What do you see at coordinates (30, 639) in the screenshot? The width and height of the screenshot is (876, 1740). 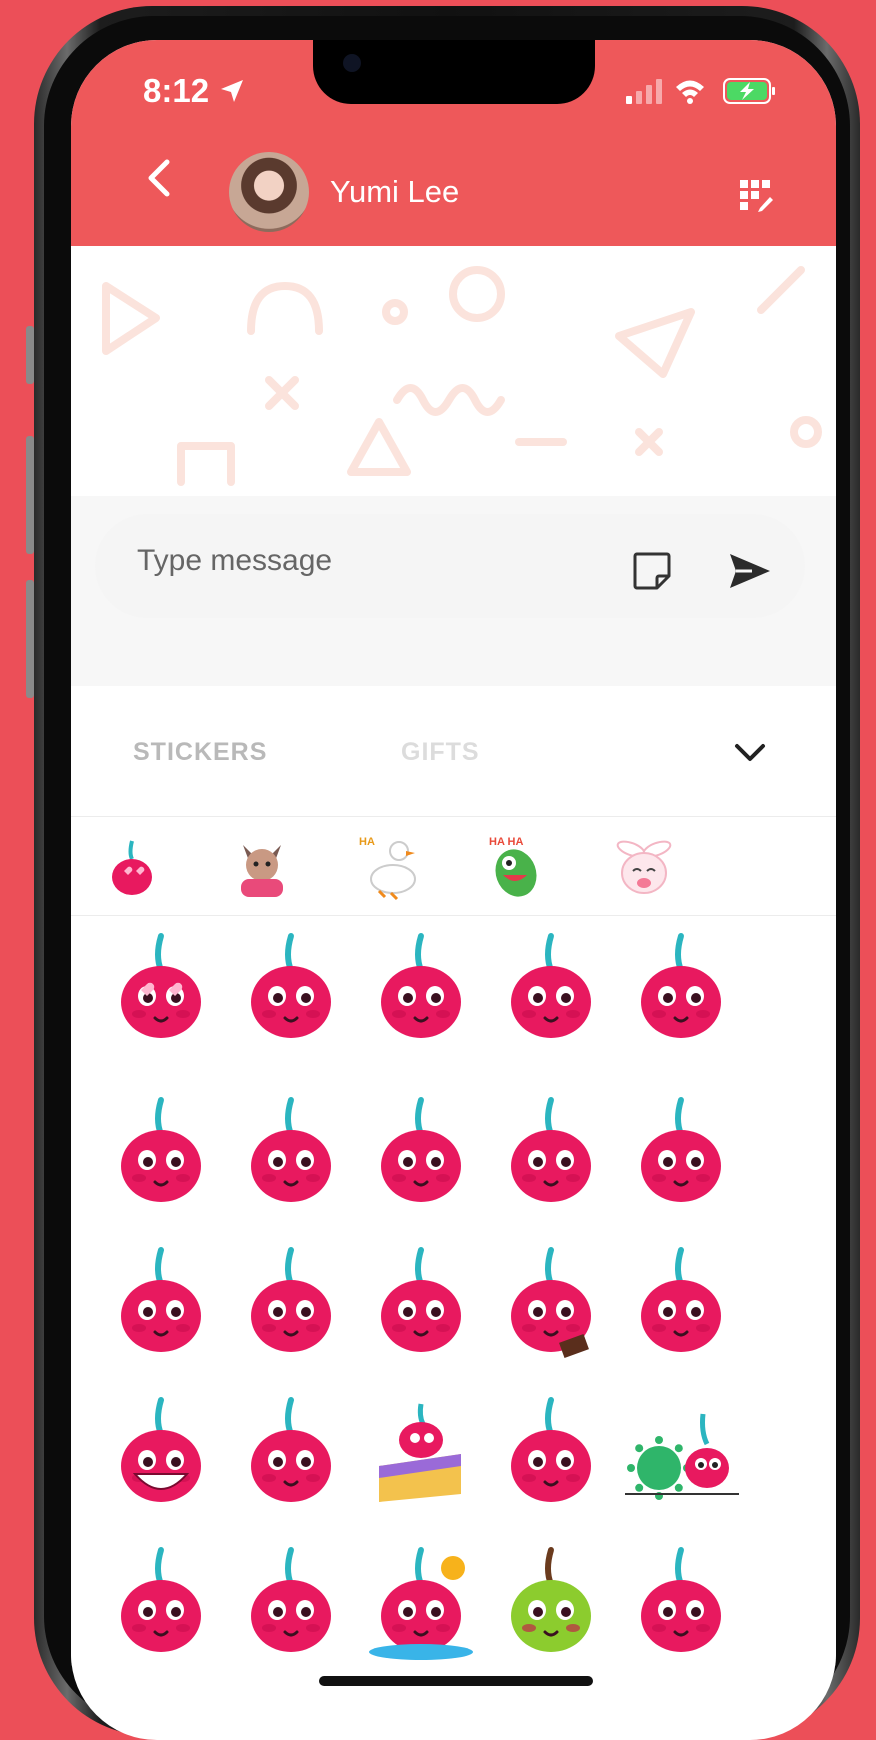 I see `volume-down-button` at bounding box center [30, 639].